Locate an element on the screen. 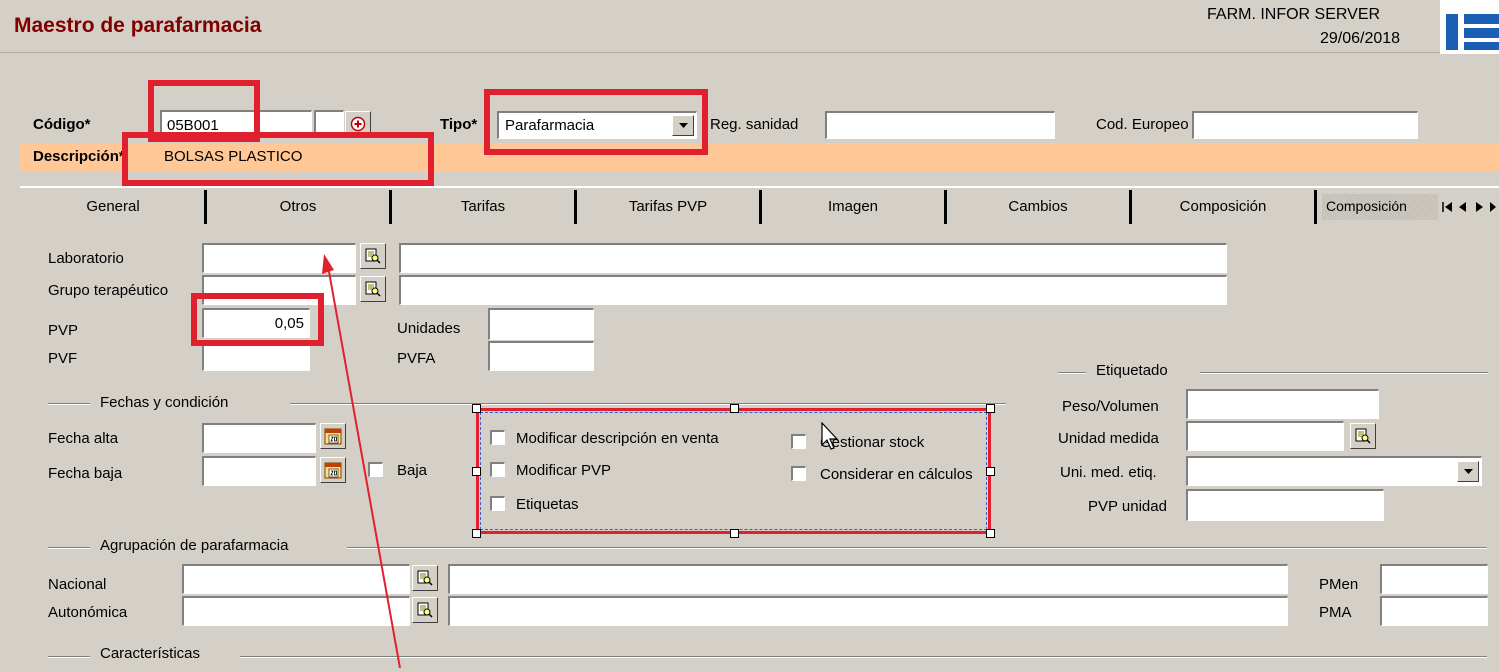  unidad-medida-find-button is located at coordinates (1363, 436).